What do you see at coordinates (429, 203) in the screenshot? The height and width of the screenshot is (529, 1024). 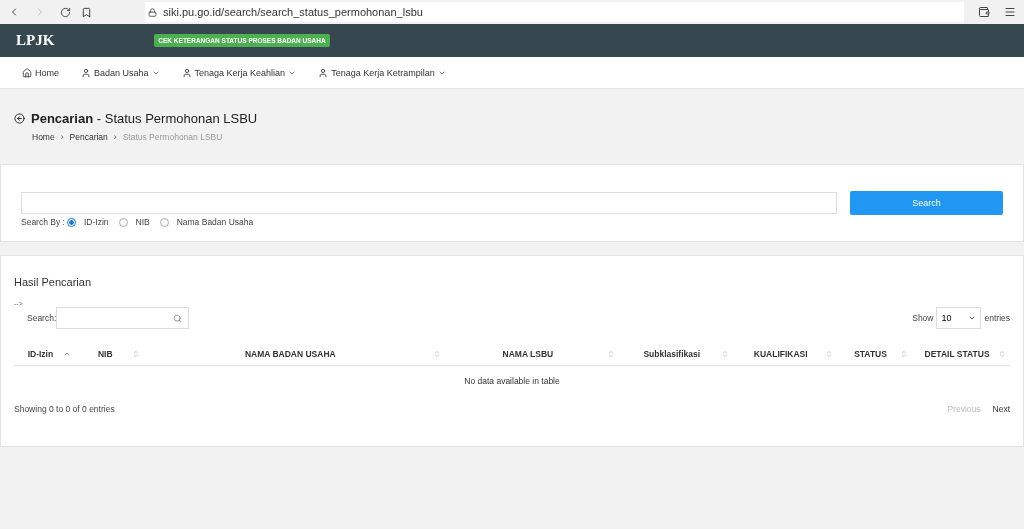 I see `search-field` at bounding box center [429, 203].